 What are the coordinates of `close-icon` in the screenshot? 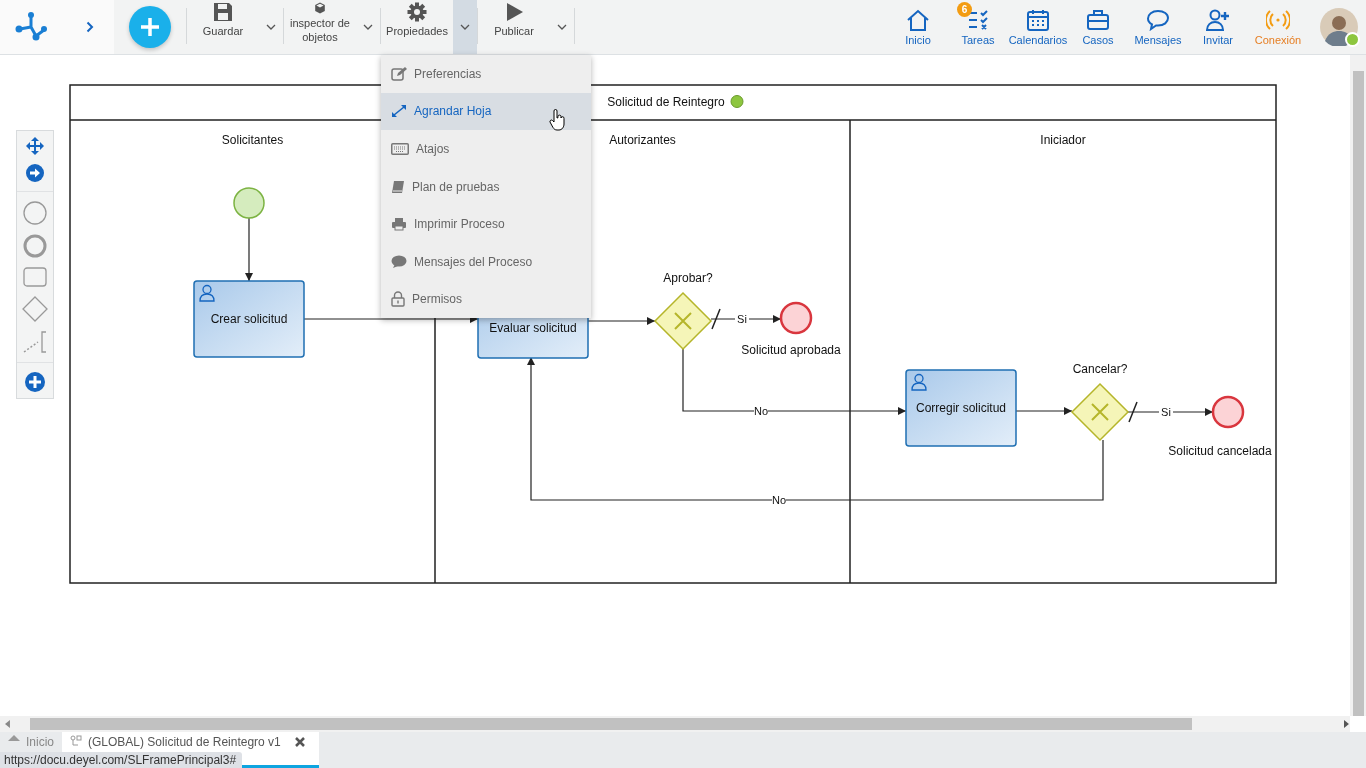 It's located at (299, 742).